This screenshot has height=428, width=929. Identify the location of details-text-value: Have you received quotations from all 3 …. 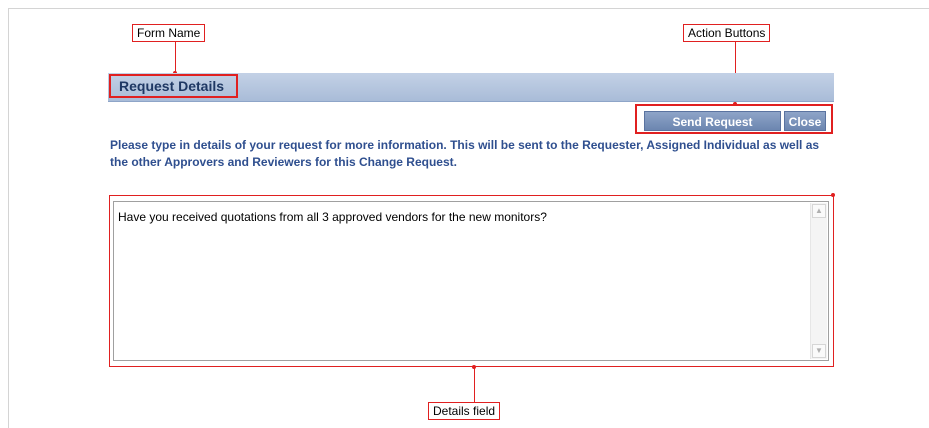
(332, 217).